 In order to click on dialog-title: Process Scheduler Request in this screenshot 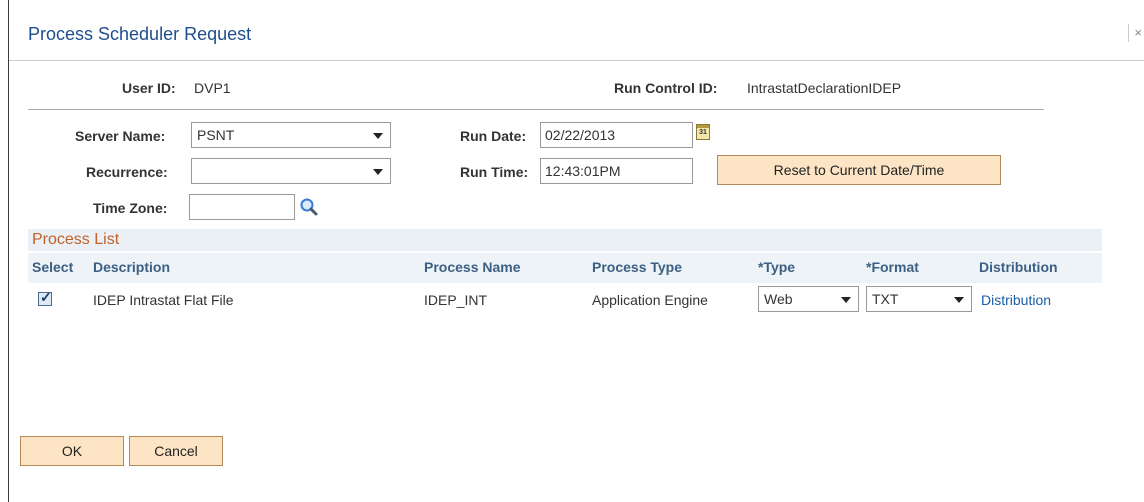, I will do `click(140, 34)`.